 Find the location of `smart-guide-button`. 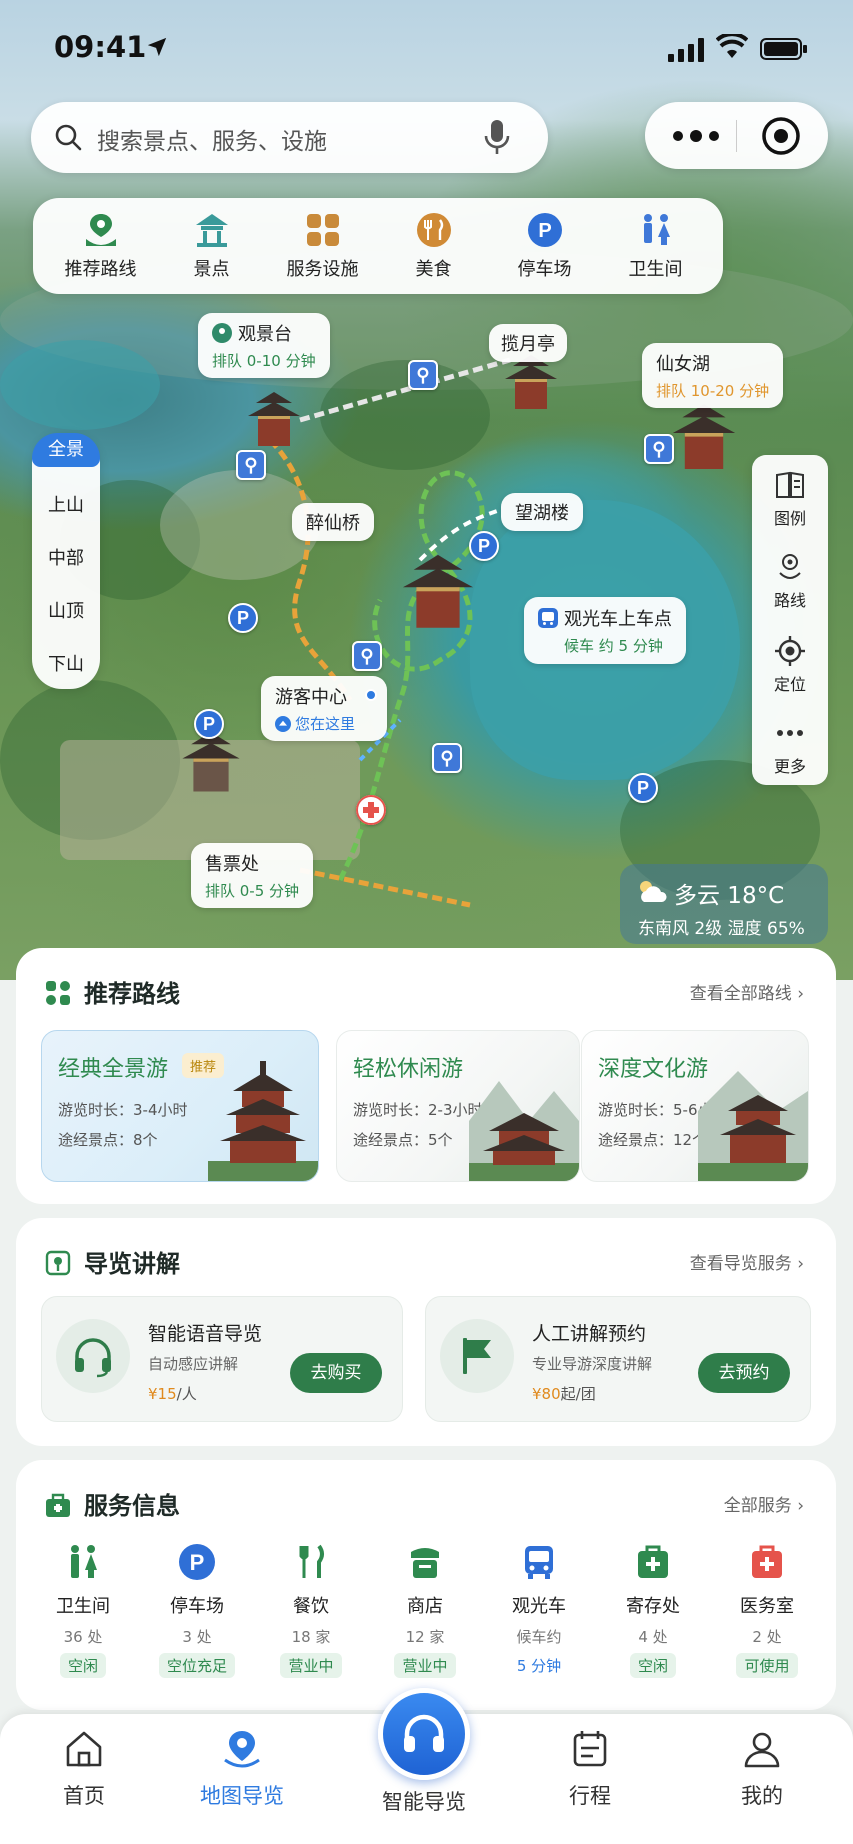

smart-guide-button is located at coordinates (424, 1734).